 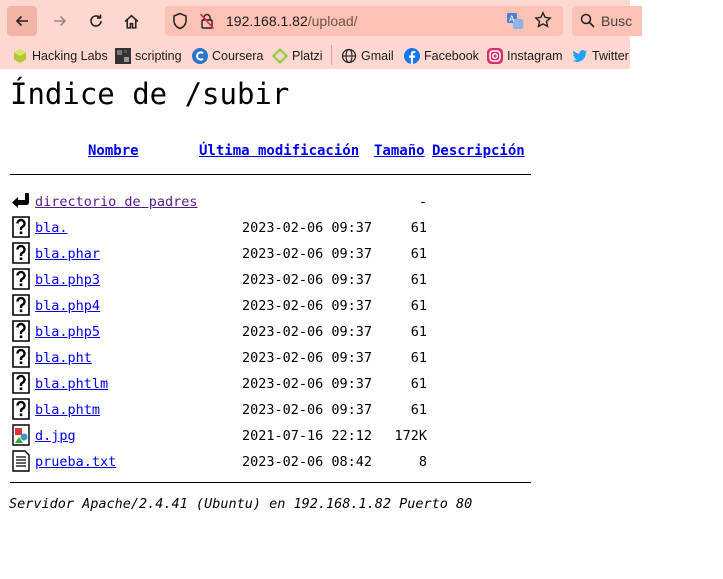 What do you see at coordinates (267, 21) in the screenshot?
I see `url-host: 192.168.1.82` at bounding box center [267, 21].